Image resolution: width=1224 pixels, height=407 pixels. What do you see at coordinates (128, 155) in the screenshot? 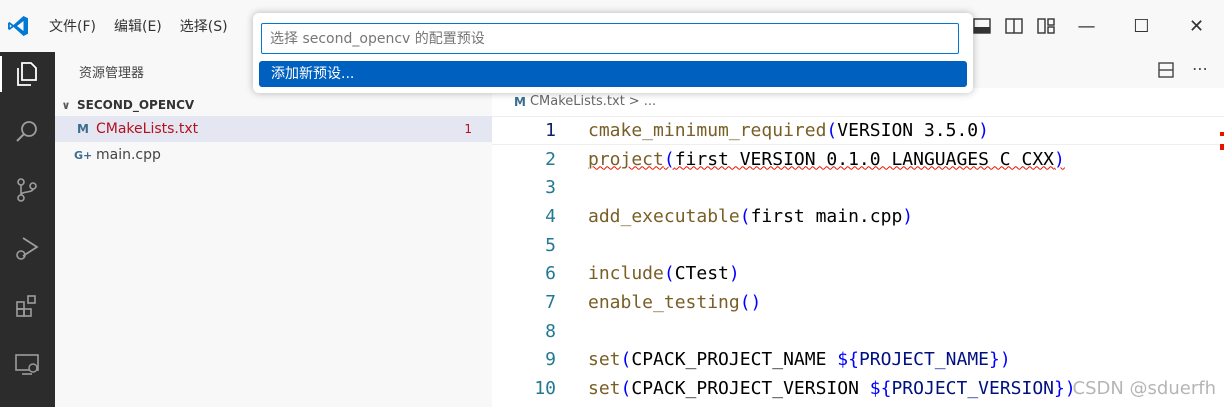
I see `file-name: main.cpp` at bounding box center [128, 155].